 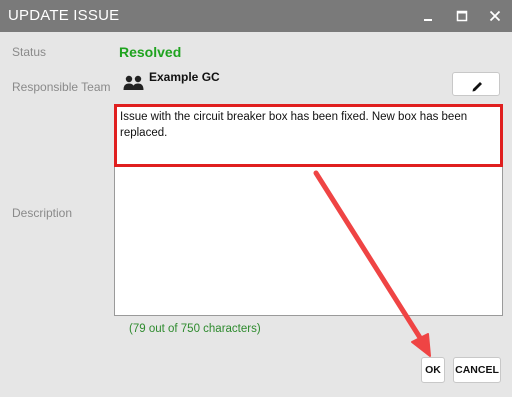 What do you see at coordinates (29, 52) in the screenshot?
I see `status-label: Status` at bounding box center [29, 52].